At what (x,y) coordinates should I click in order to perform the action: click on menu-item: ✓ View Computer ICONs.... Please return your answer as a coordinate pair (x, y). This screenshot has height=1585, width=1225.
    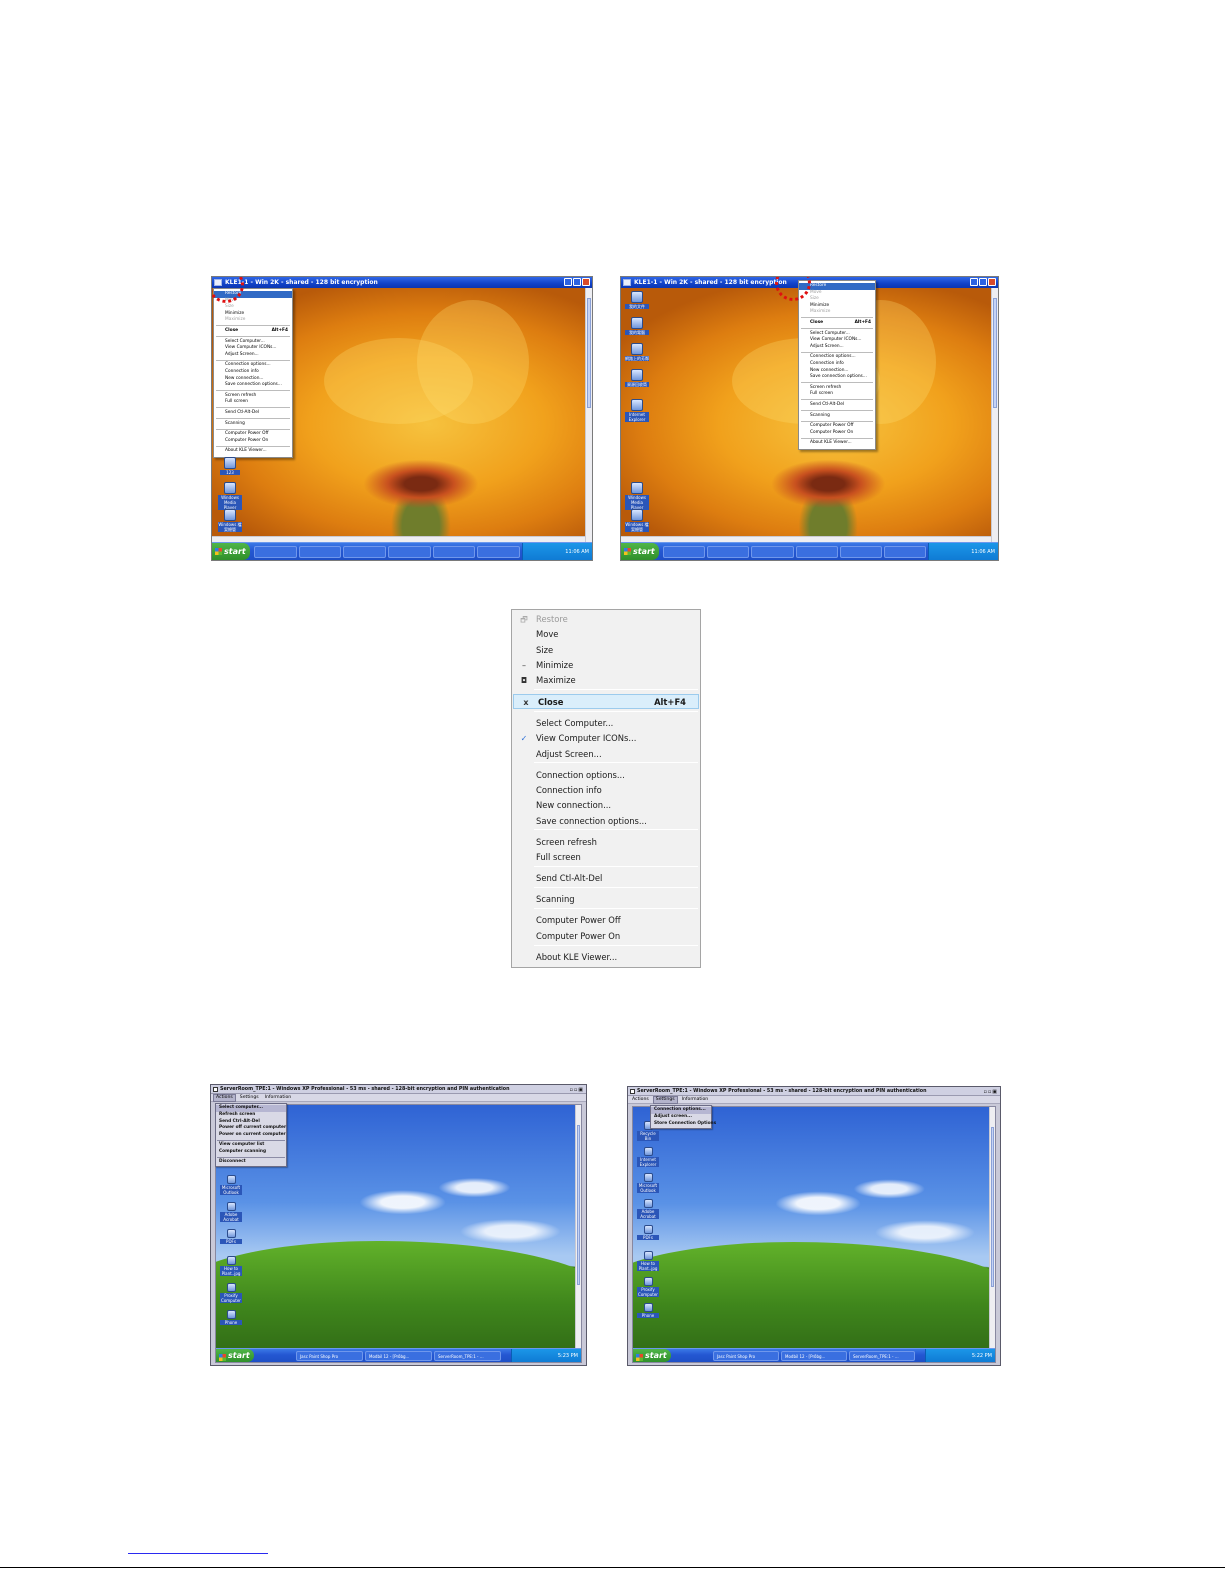
    Looking at the image, I should click on (606, 738).